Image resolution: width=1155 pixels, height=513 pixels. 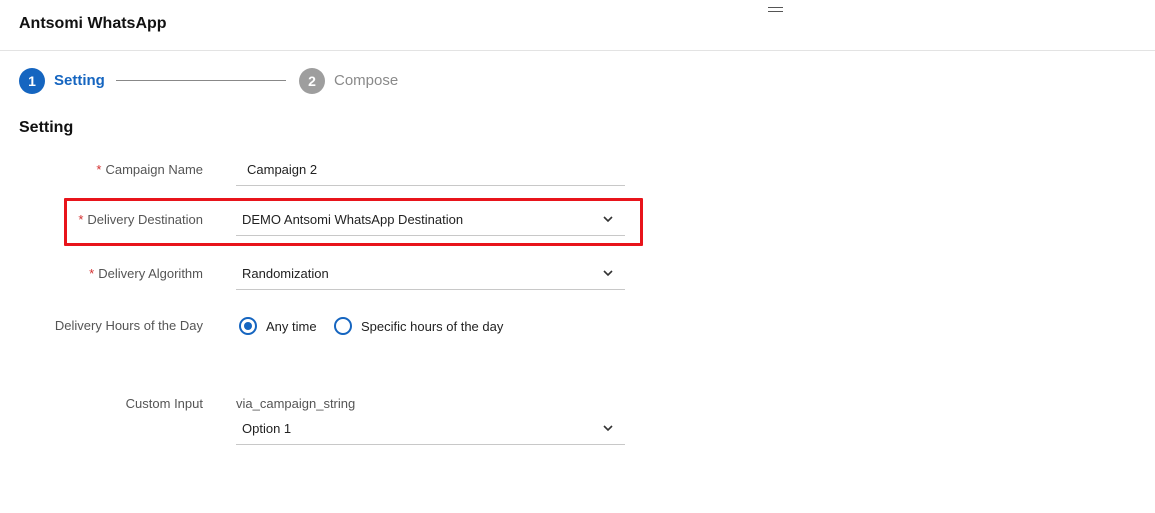 What do you see at coordinates (282, 169) in the screenshot?
I see `campaign-name-value: Campaign 2` at bounding box center [282, 169].